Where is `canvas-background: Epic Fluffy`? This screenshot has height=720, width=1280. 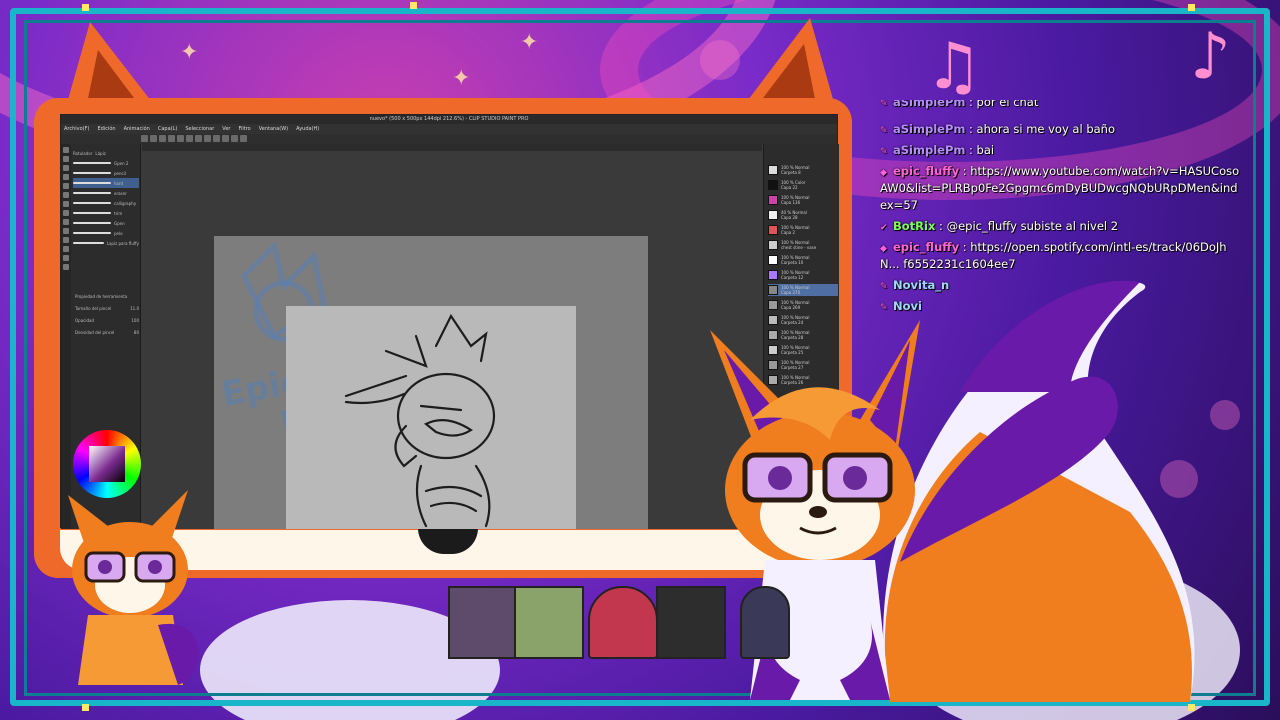
canvas-background: Epic Fluffy is located at coordinates (431, 382).